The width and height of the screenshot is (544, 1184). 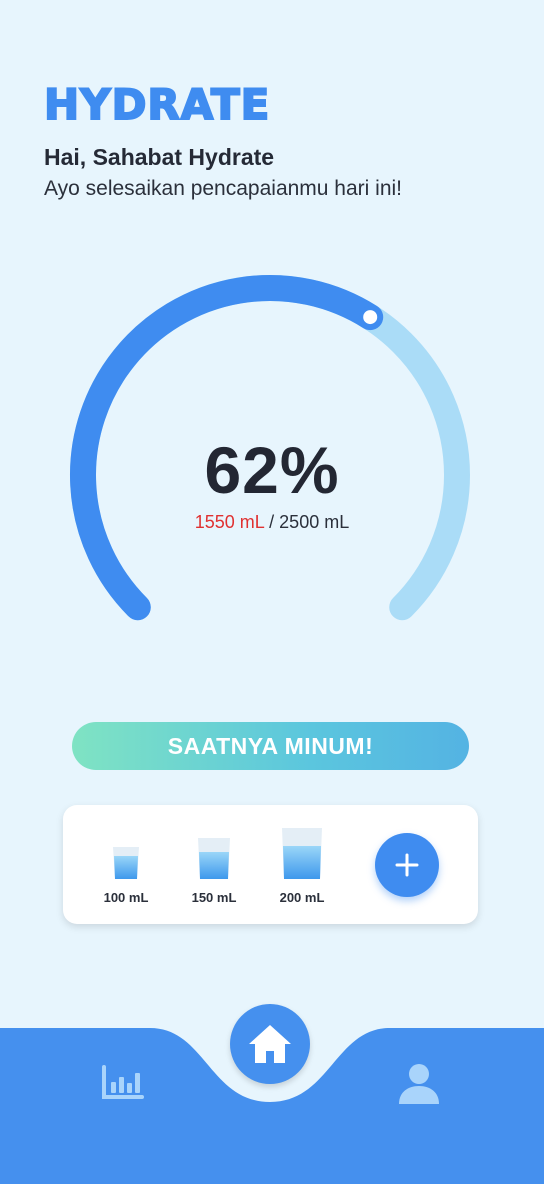 I want to click on cup-150ml-button: 150 mL, so click(x=214, y=870).